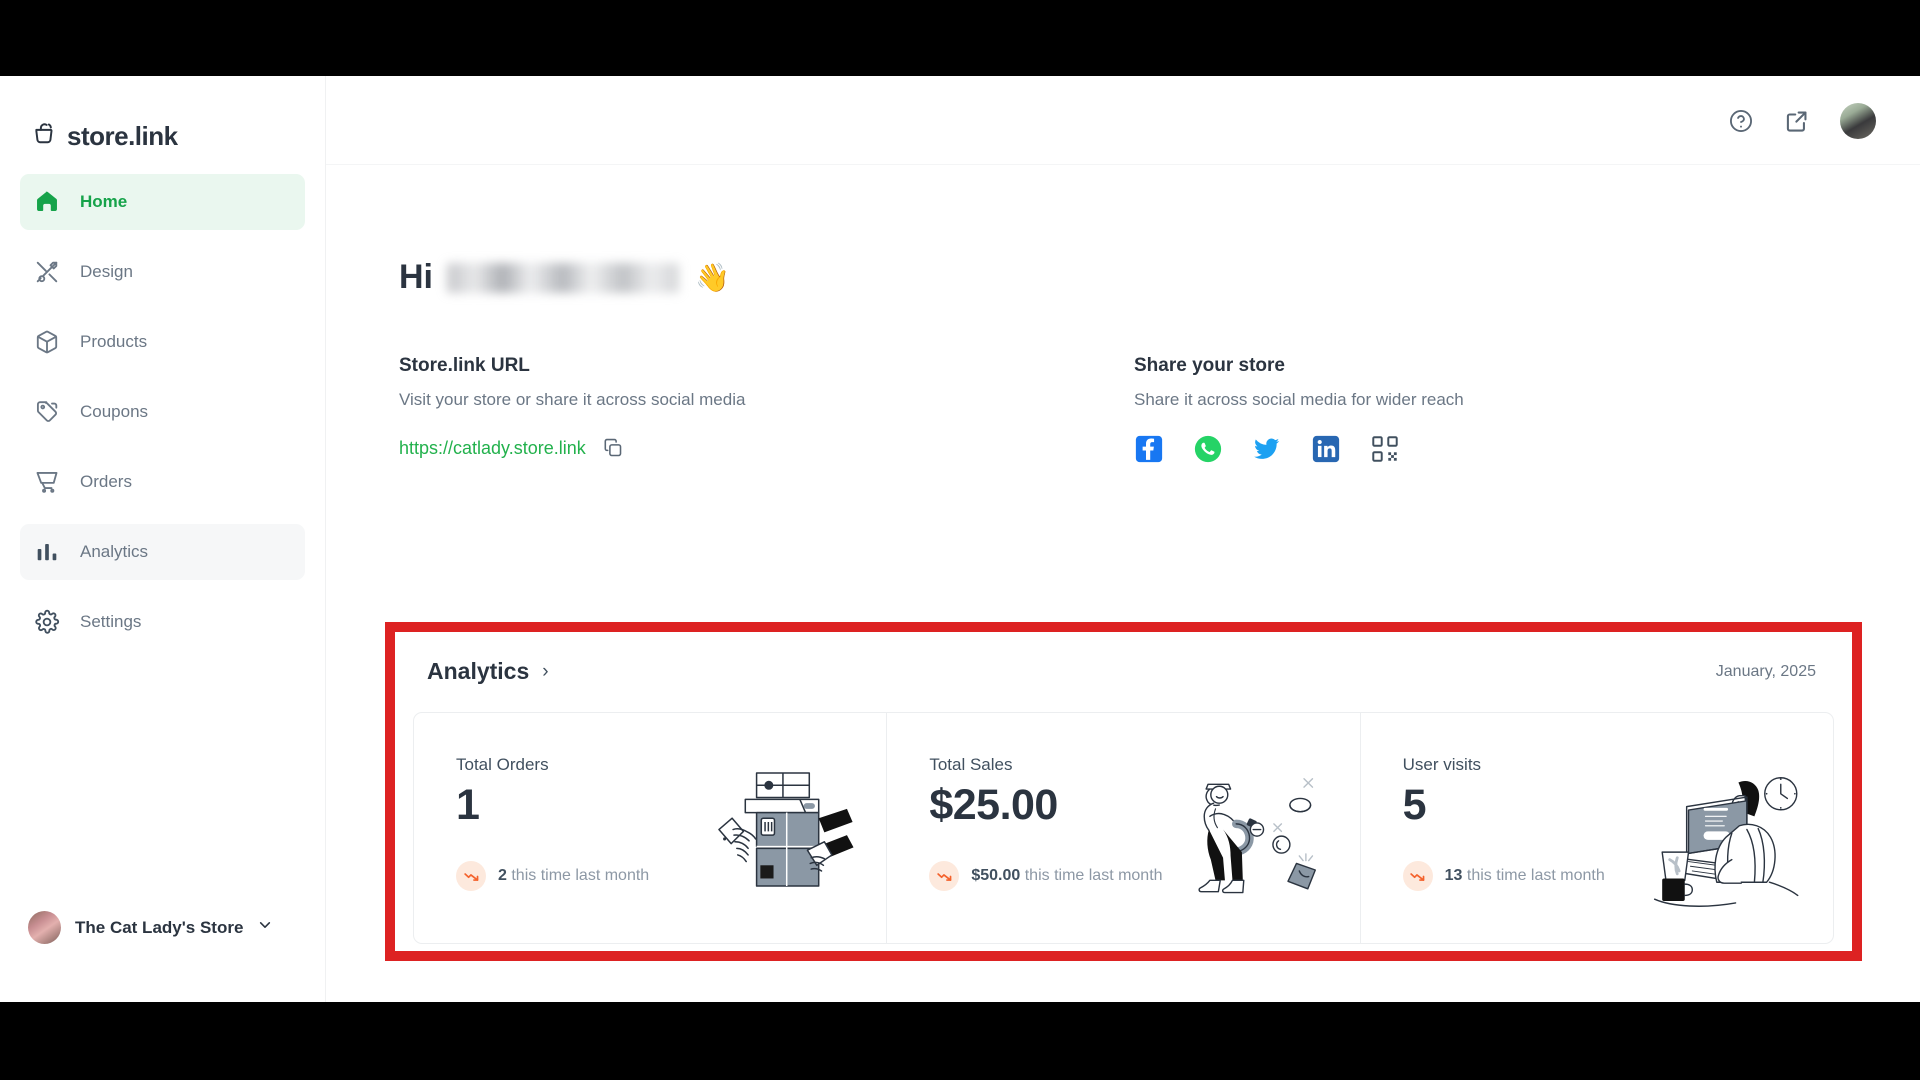 The height and width of the screenshot is (1080, 1920). I want to click on sidebar-item-label: Design, so click(106, 271).